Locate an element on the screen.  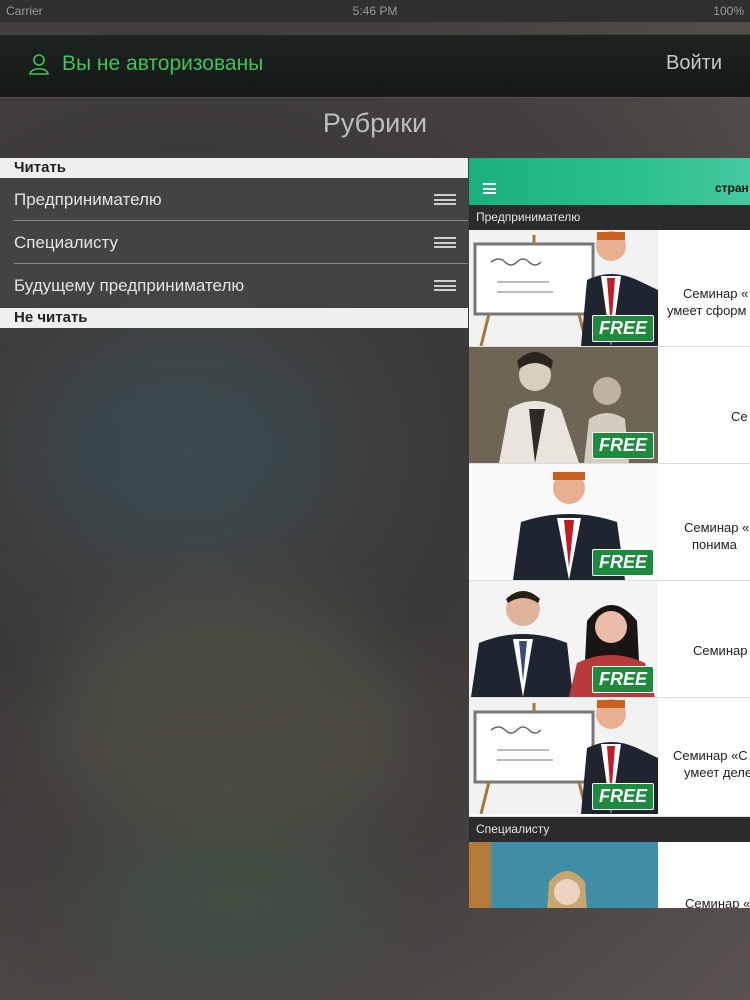
menu-item-specialist: Специалисту is located at coordinates (234, 242).